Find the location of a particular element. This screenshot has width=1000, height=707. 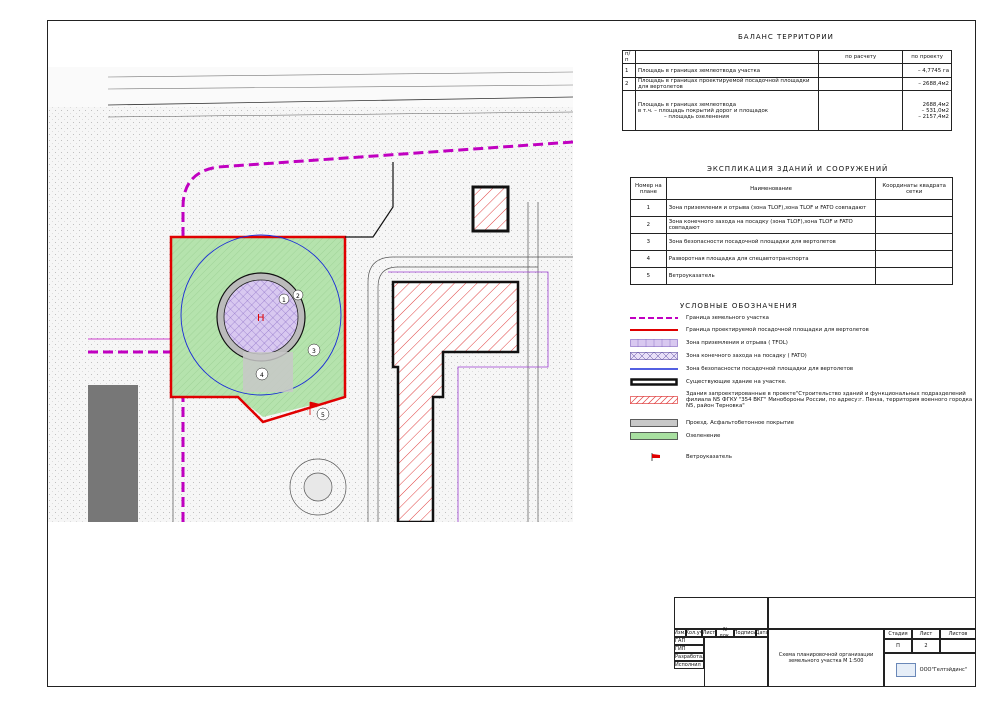

explication-row: 5 Ветроуказатель is located at coordinates (791, 276).